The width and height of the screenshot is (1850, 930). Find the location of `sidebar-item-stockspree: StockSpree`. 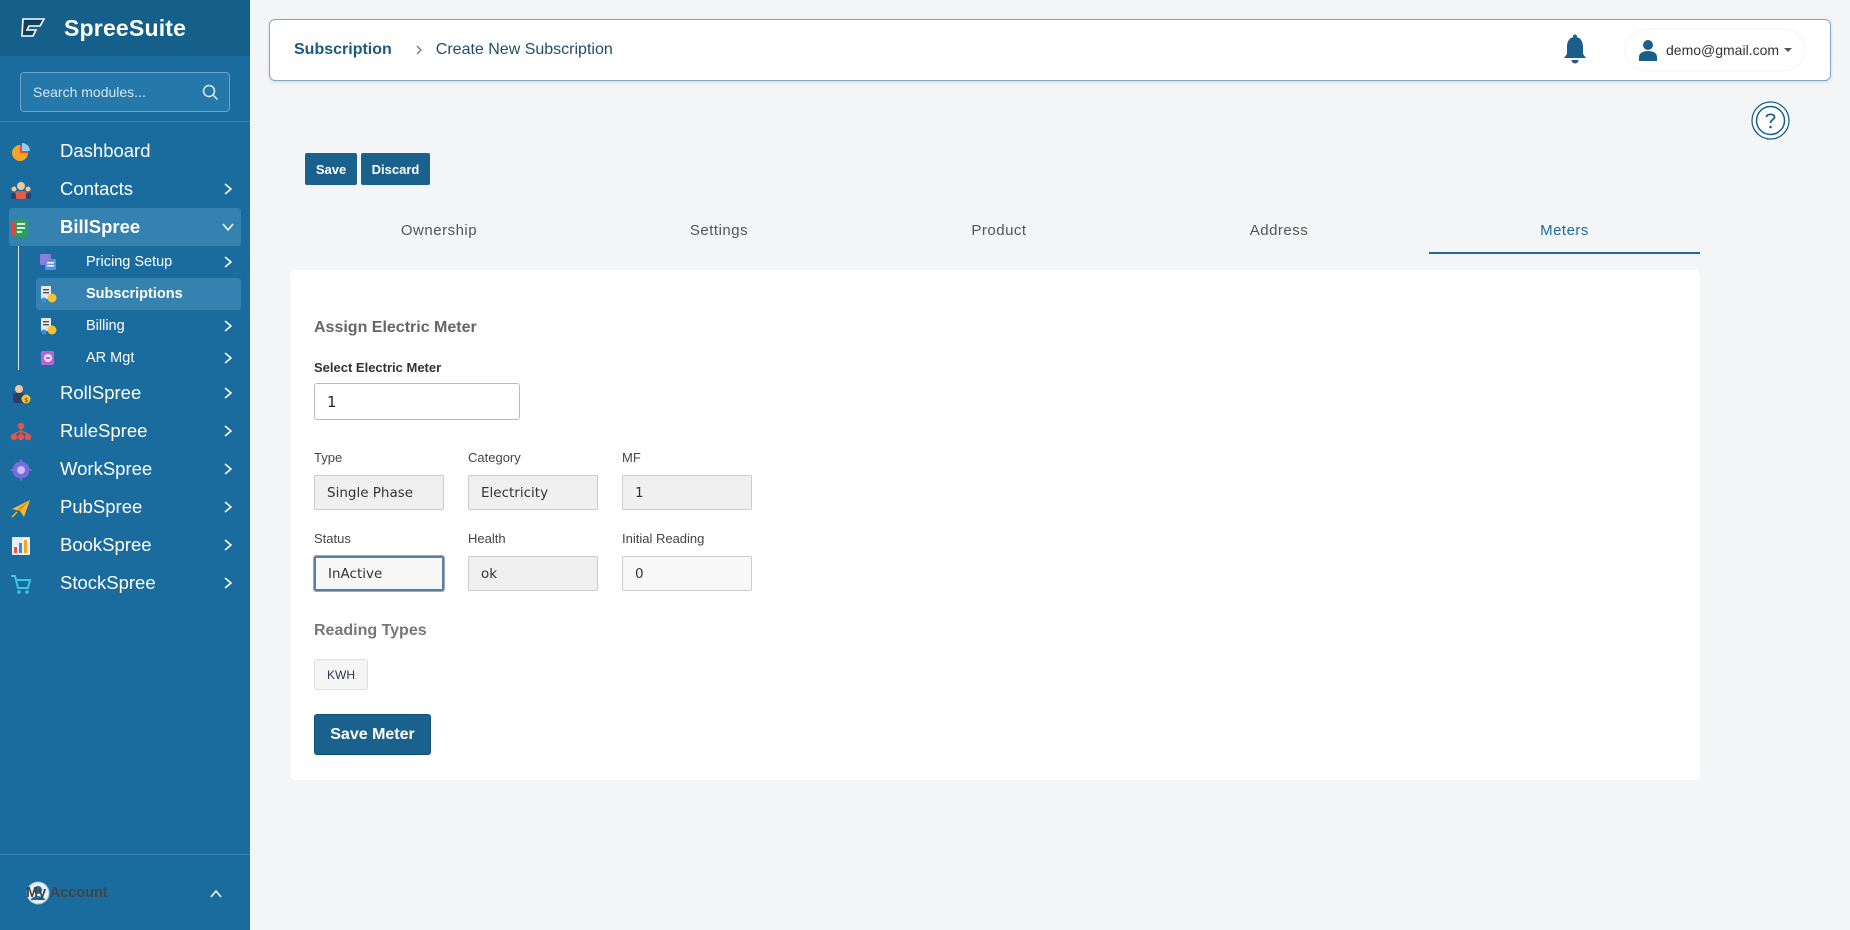

sidebar-item-stockspree: StockSpree is located at coordinates (125, 583).